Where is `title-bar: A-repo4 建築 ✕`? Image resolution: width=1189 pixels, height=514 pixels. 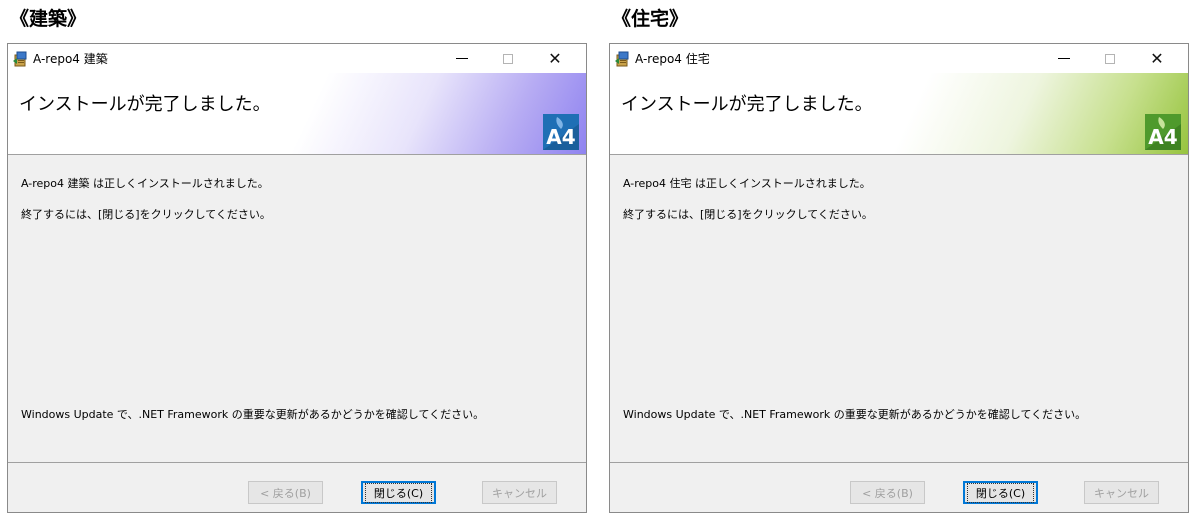 title-bar: A-repo4 建築 ✕ is located at coordinates (297, 58).